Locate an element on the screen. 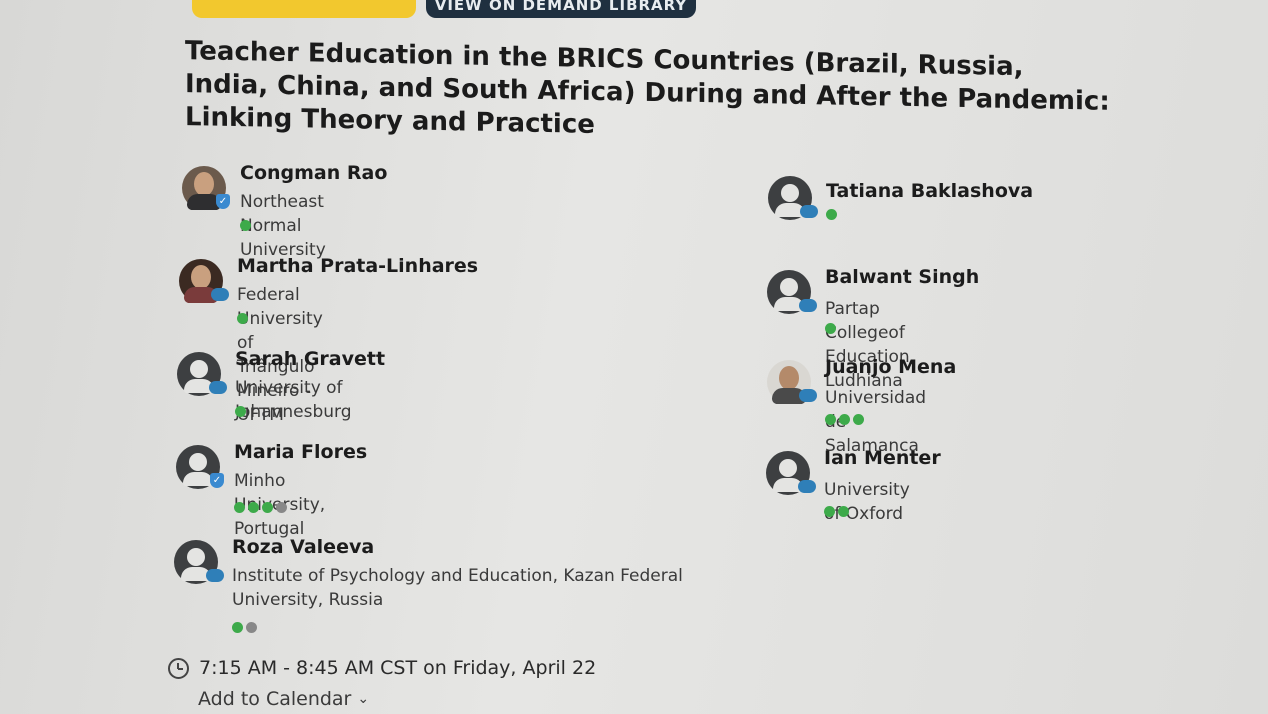  view-on-demand-library-button: VIEW ON DEMAND LIBRARY is located at coordinates (561, 9).